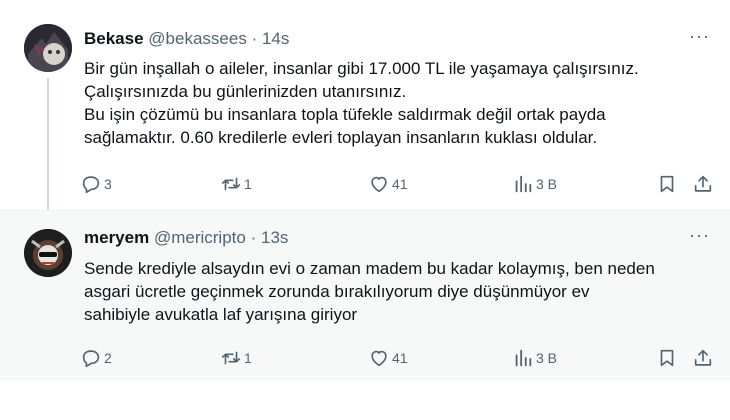 The width and height of the screenshot is (730, 420). What do you see at coordinates (221, 314) in the screenshot?
I see `tweet-line: sahibiyle avukatla laf yarışına giriyor` at bounding box center [221, 314].